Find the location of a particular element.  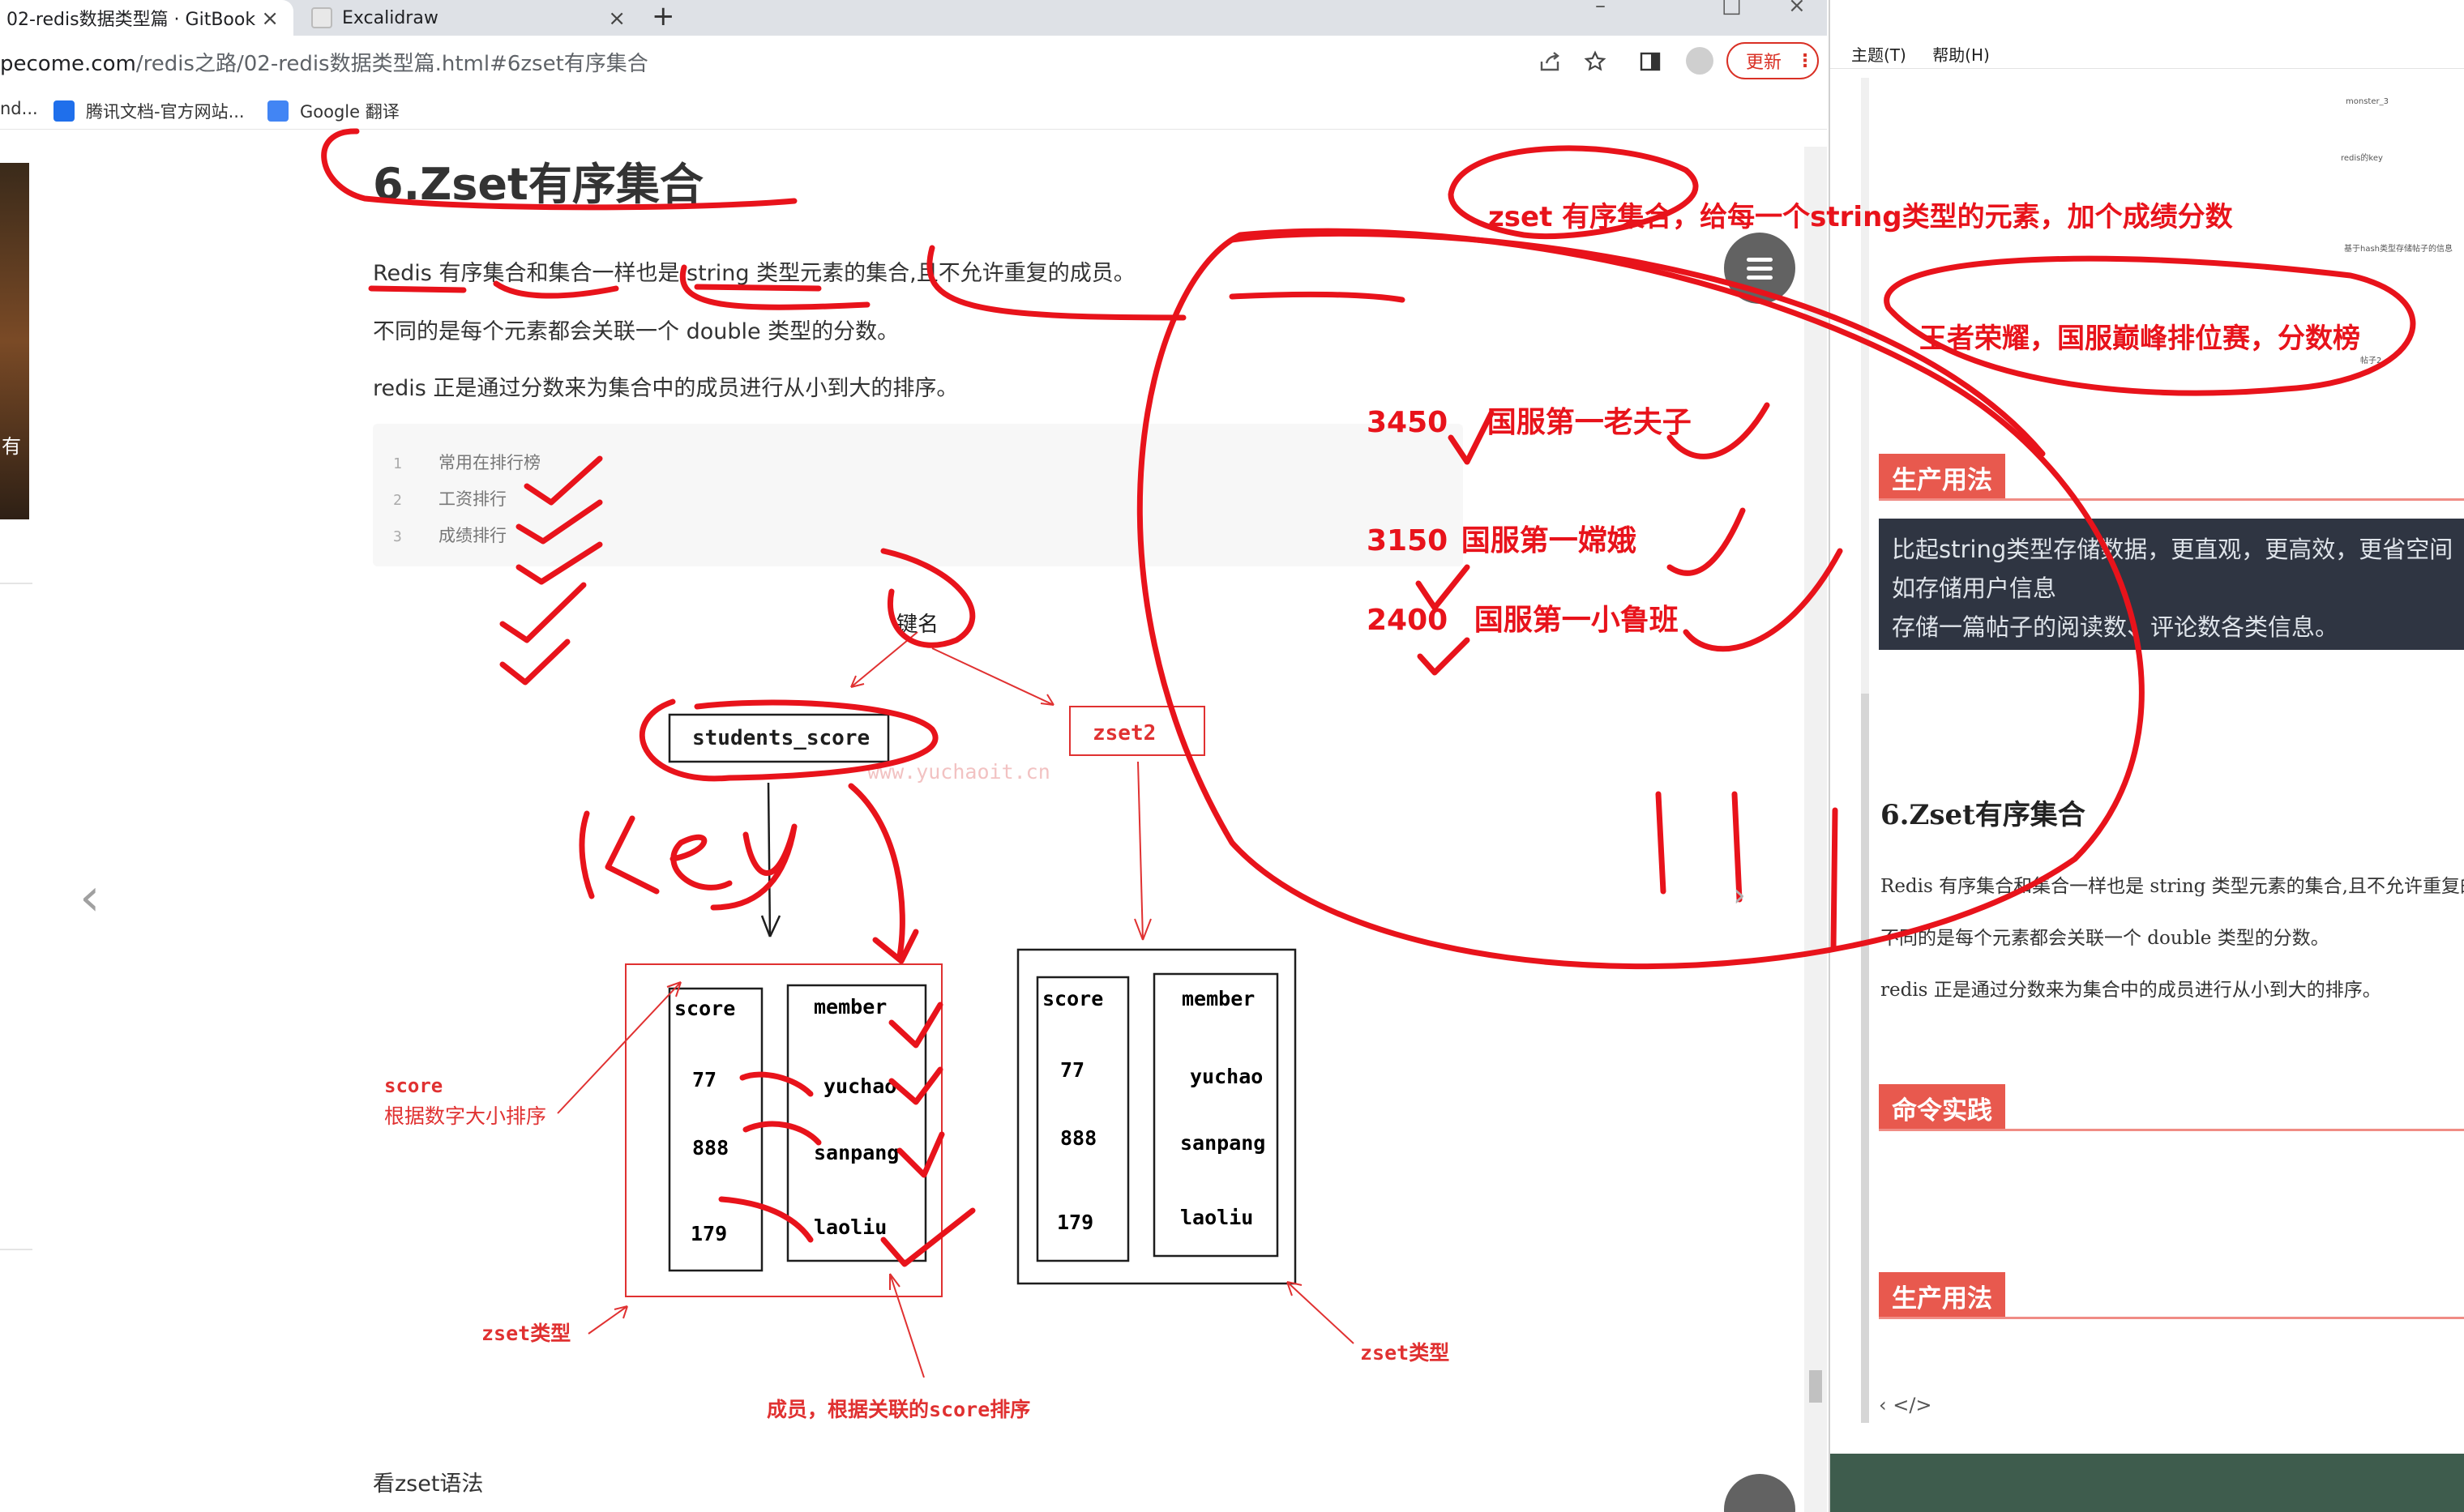

next-page-arrow: › is located at coordinates (1740, 896).